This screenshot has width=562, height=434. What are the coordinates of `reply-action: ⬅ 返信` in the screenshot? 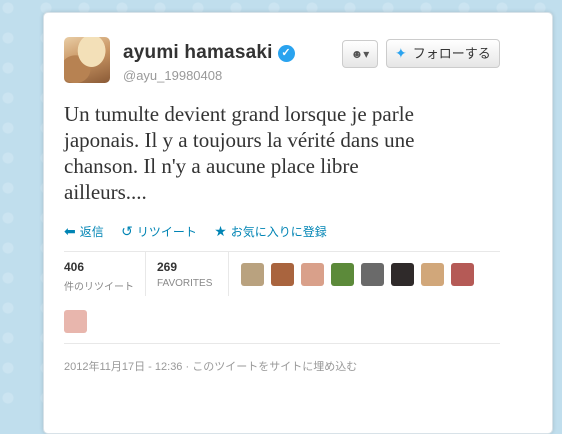 It's located at (84, 231).